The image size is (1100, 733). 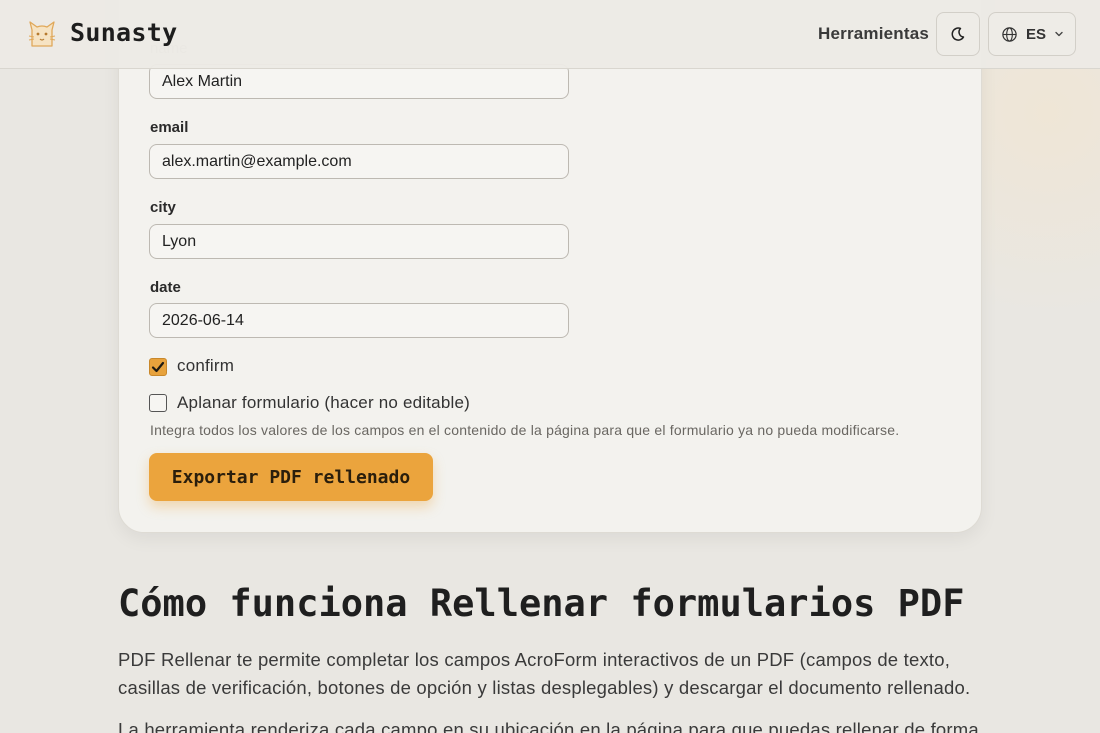 What do you see at coordinates (359, 241) in the screenshot?
I see `city-field` at bounding box center [359, 241].